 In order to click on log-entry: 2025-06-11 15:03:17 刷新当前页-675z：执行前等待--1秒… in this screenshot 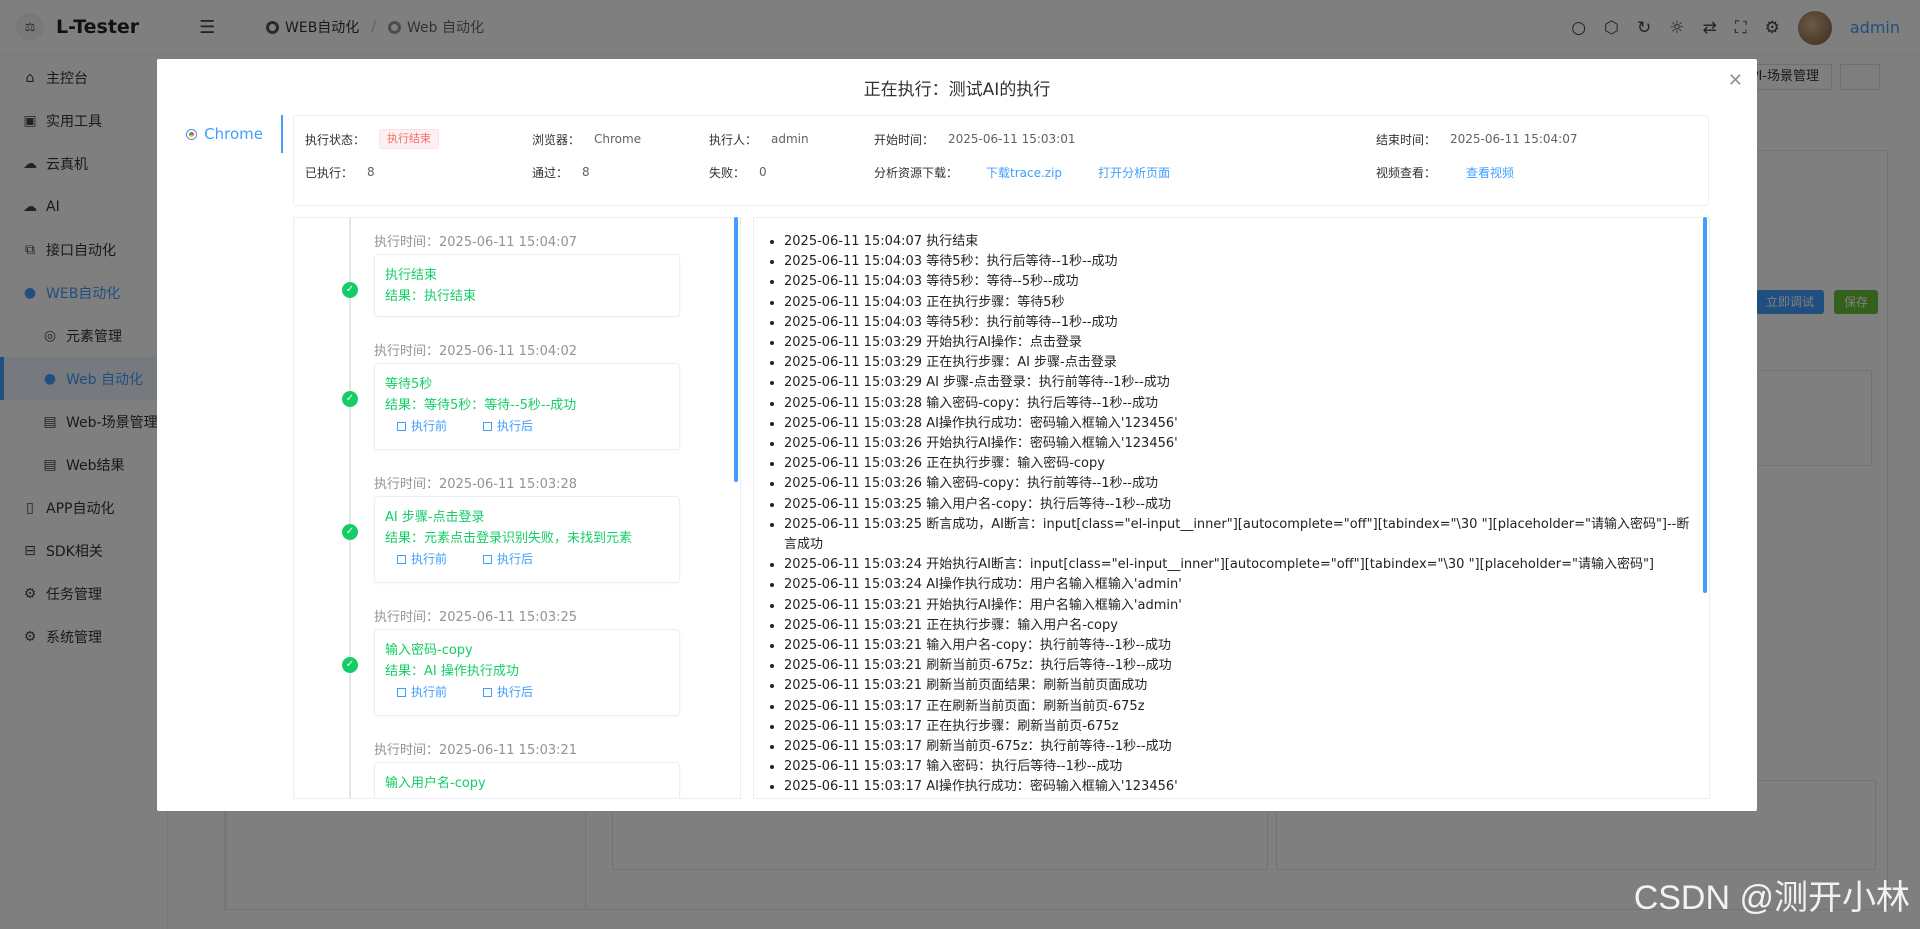, I will do `click(1241, 747)`.